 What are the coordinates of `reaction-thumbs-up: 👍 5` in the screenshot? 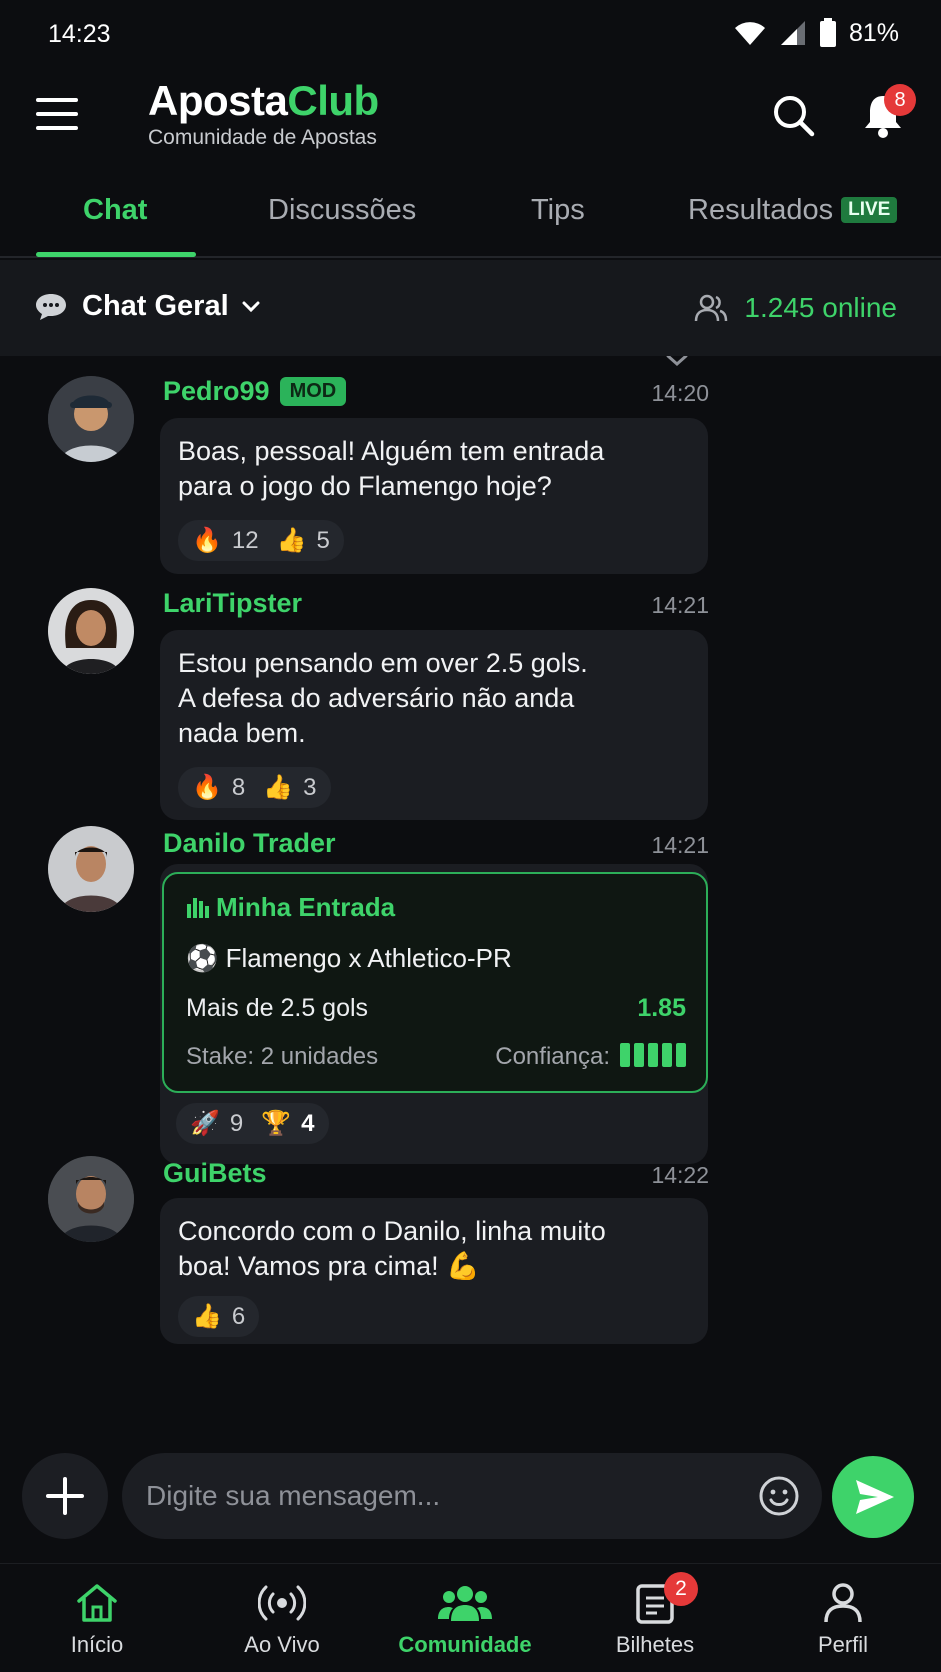 It's located at (303, 540).